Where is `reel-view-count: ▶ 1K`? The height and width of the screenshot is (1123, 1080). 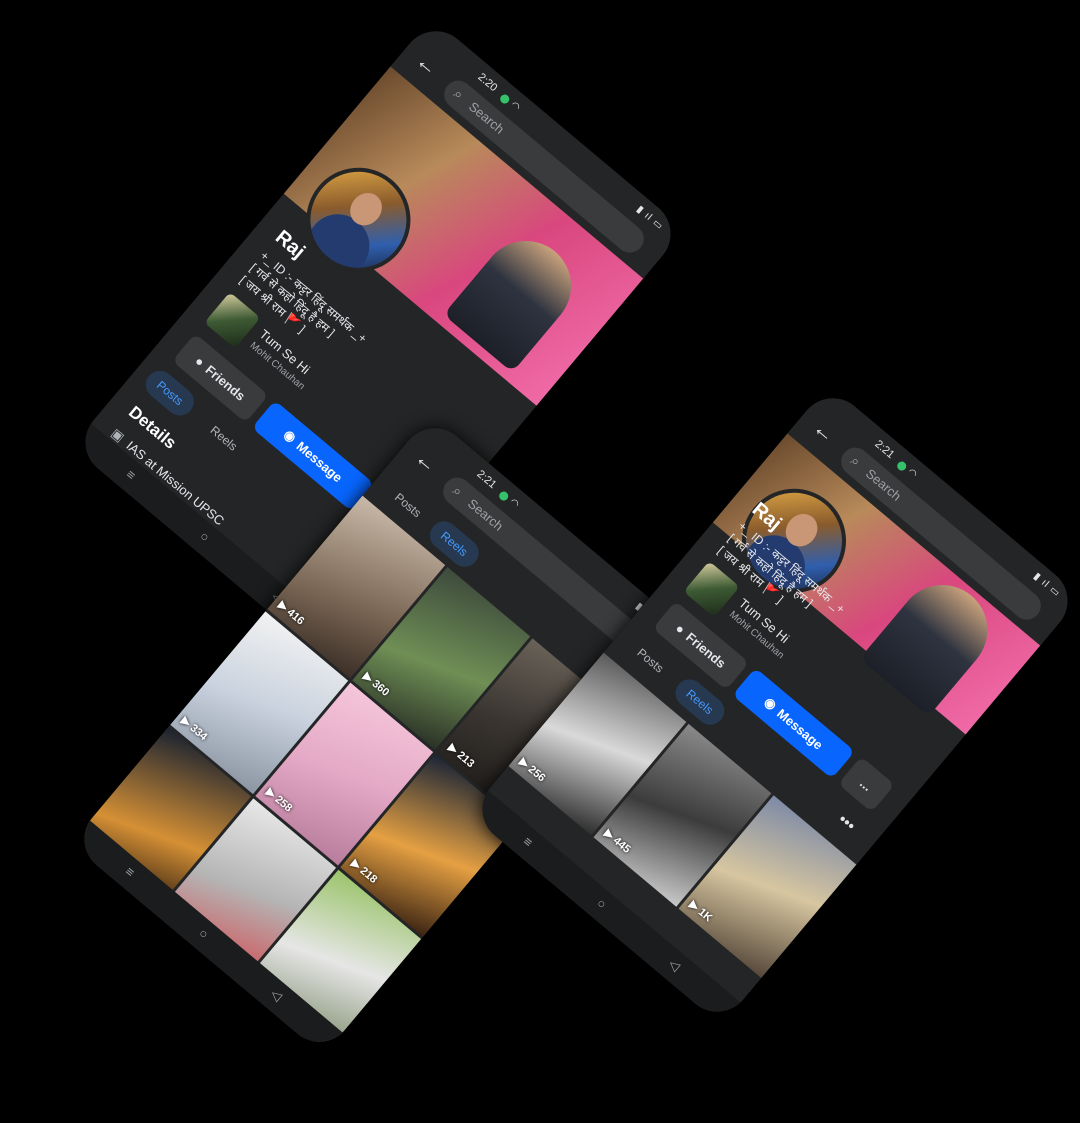 reel-view-count: ▶ 1K is located at coordinates (700, 911).